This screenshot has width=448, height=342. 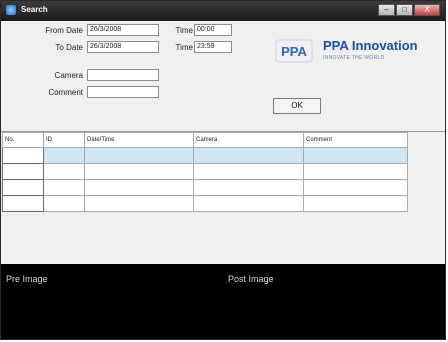 I want to click on logo-name: PPA Innovation, so click(x=370, y=45).